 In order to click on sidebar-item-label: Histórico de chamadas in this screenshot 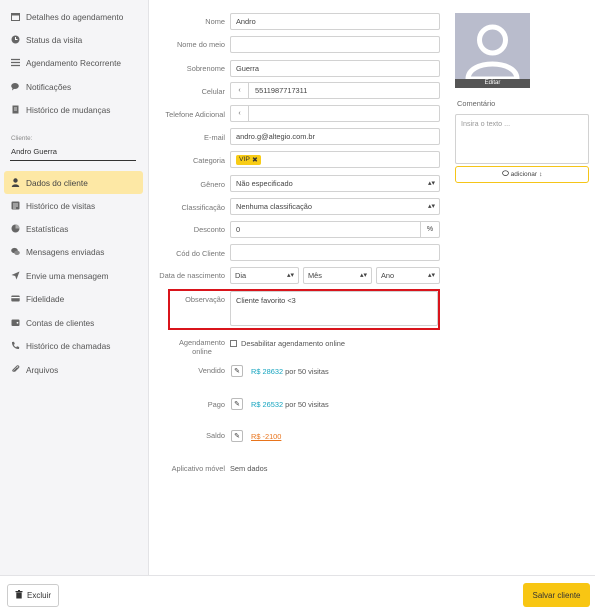, I will do `click(68, 345)`.